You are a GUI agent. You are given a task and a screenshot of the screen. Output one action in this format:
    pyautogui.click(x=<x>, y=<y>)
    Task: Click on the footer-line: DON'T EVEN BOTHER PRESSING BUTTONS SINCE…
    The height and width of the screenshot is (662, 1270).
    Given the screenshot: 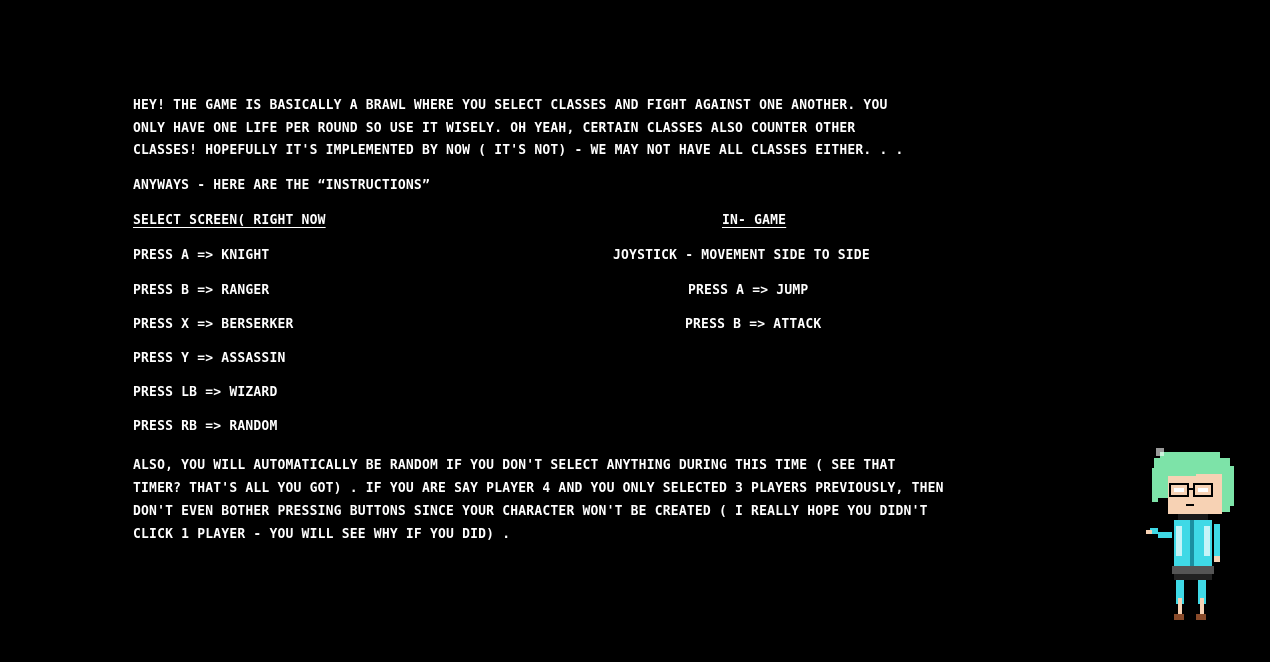 What is the action you would take?
    pyautogui.click(x=530, y=511)
    